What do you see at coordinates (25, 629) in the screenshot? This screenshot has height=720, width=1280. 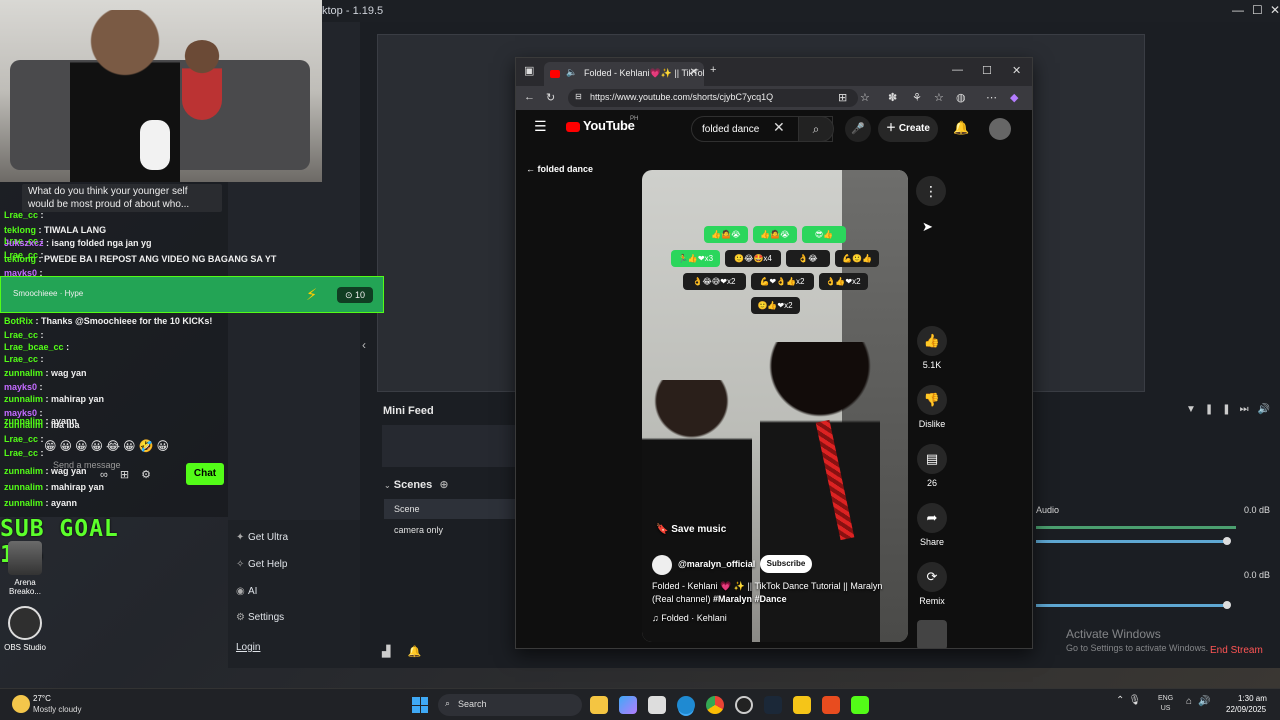 I see `desktop-icon-obs: OBS Studio` at bounding box center [25, 629].